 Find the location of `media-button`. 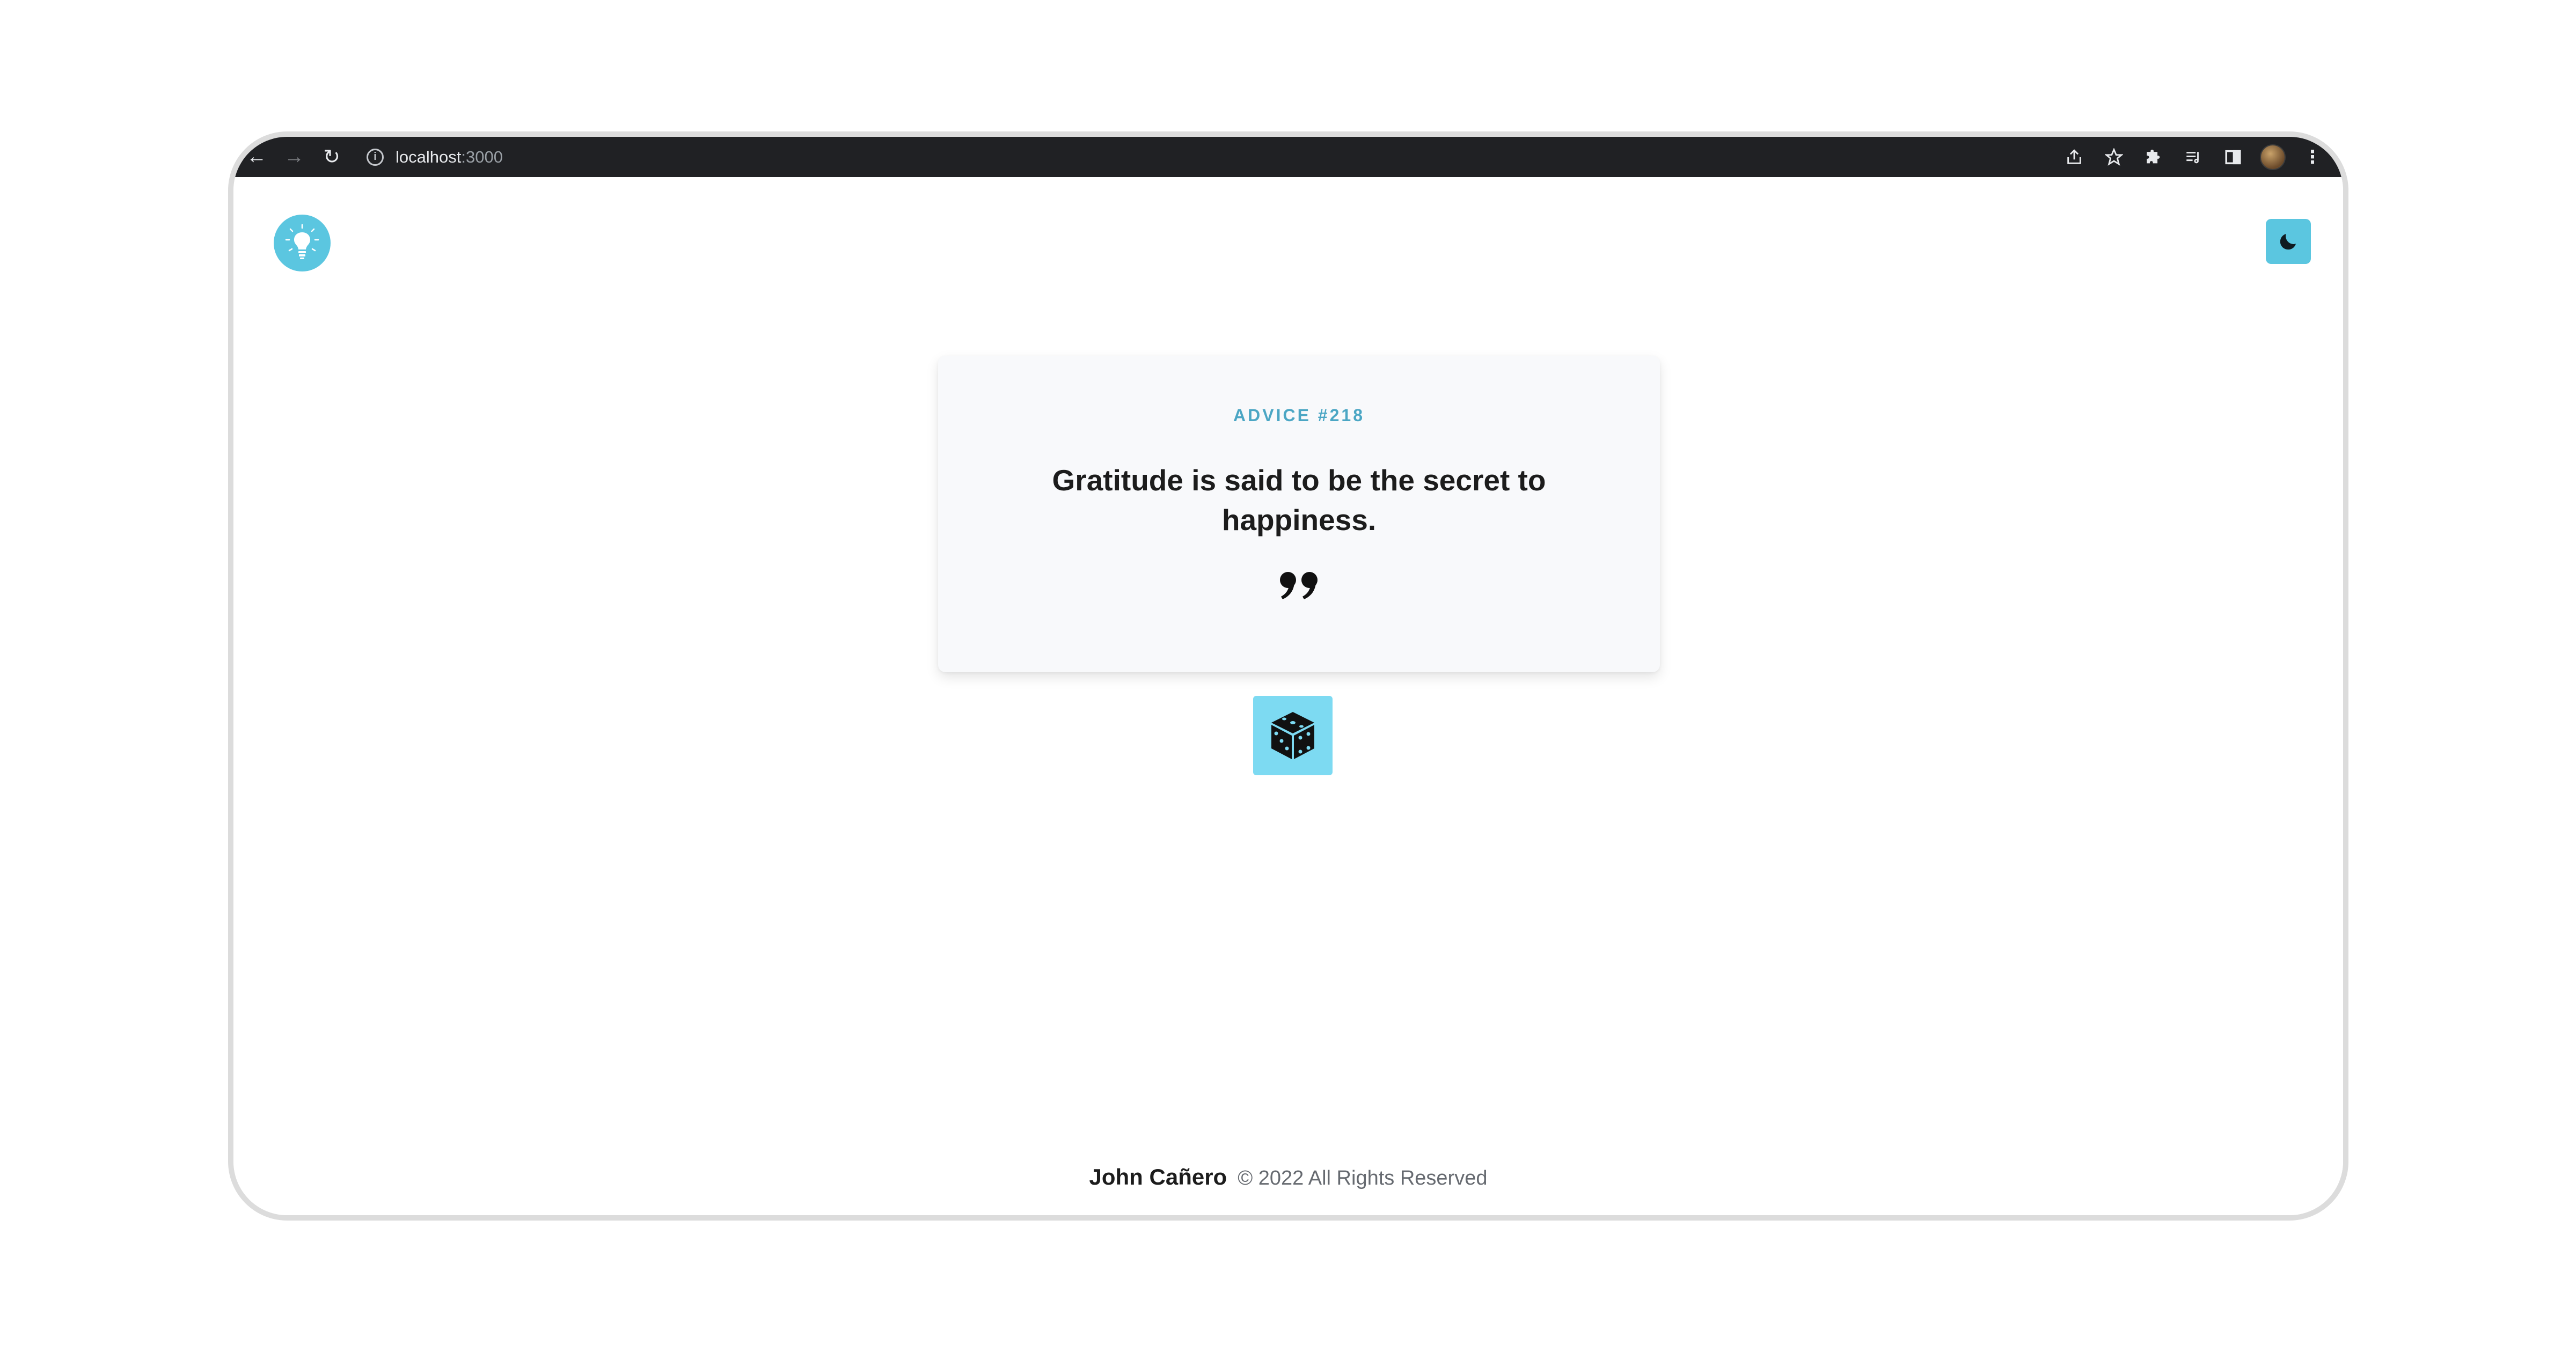

media-button is located at coordinates (2193, 157).